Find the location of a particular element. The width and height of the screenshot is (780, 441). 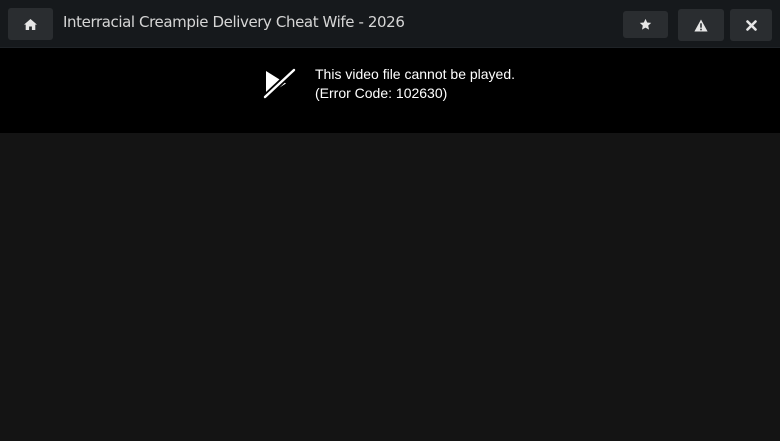

close-icon is located at coordinates (751, 25).